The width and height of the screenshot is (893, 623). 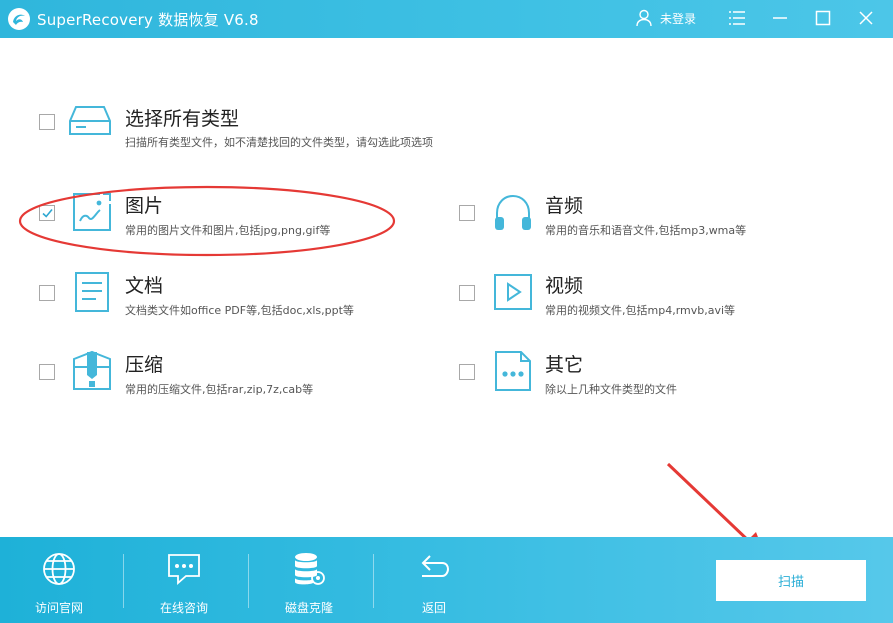 I want to click on user-icon, so click(x=644, y=18).